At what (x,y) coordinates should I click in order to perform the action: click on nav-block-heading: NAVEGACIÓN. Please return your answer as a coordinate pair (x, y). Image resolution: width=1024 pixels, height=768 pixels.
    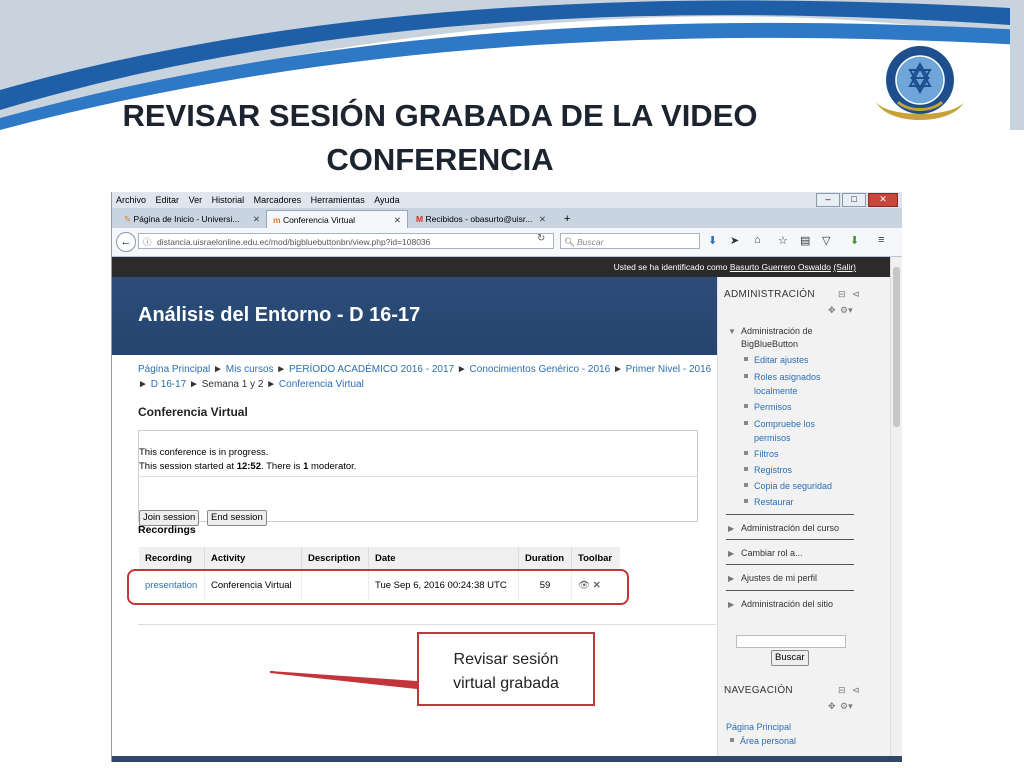
    Looking at the image, I should click on (758, 690).